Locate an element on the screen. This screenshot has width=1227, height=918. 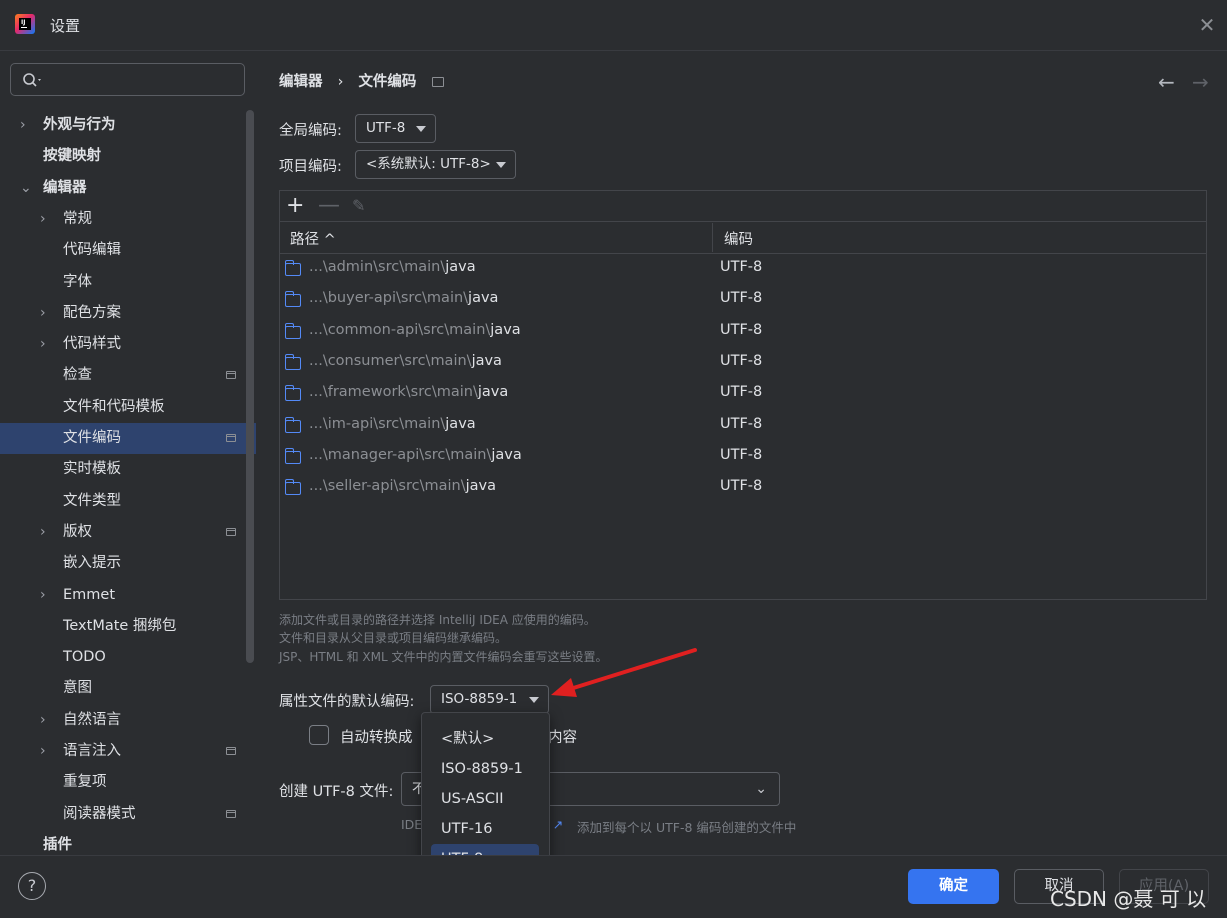
column-header-path: 路径 ^ is located at coordinates (313, 238).